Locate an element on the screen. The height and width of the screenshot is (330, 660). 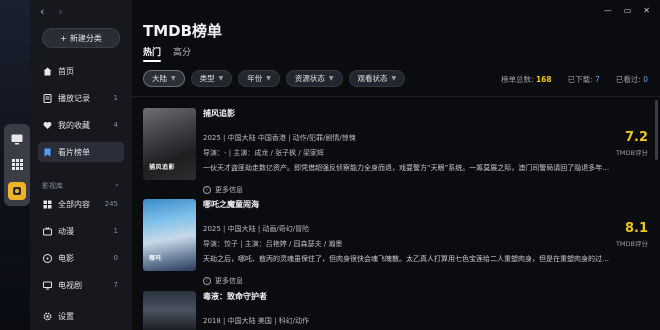
minimize-icon: — is located at coordinates (608, 10).